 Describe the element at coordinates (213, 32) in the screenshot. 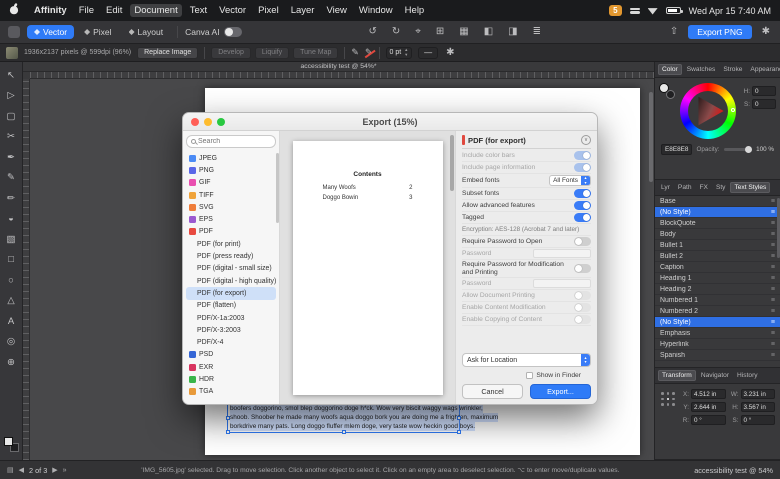

I see `canva-ai-toggle: Canva AI` at that location.